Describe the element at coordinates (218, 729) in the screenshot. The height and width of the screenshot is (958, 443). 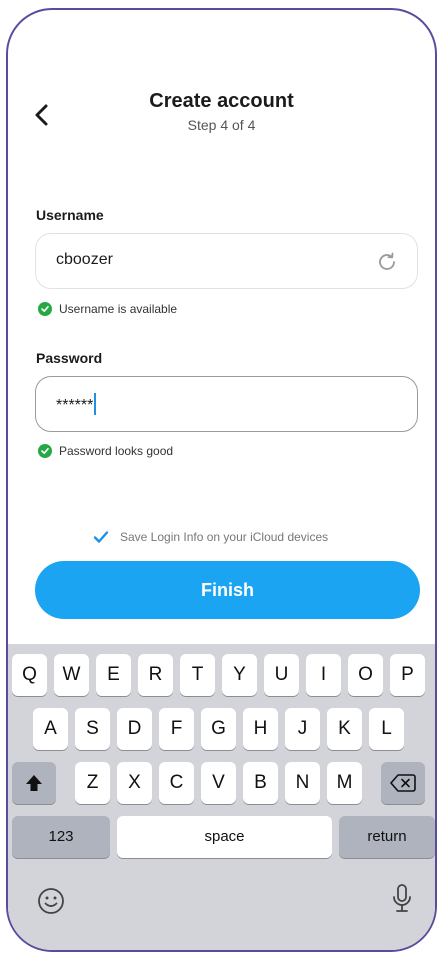
I see `key-g: G` at that location.